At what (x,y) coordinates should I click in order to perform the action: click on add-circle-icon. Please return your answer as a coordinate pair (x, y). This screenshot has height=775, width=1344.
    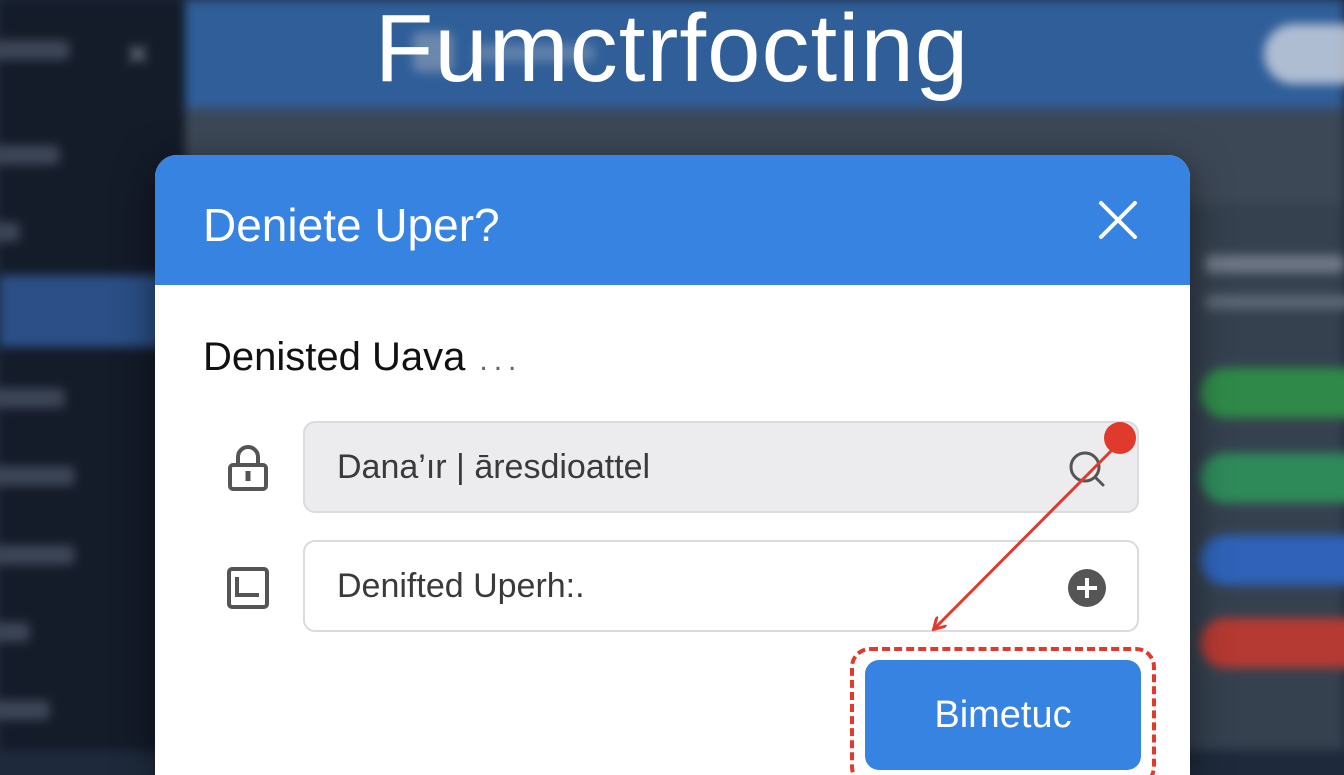
    Looking at the image, I should click on (1087, 588).